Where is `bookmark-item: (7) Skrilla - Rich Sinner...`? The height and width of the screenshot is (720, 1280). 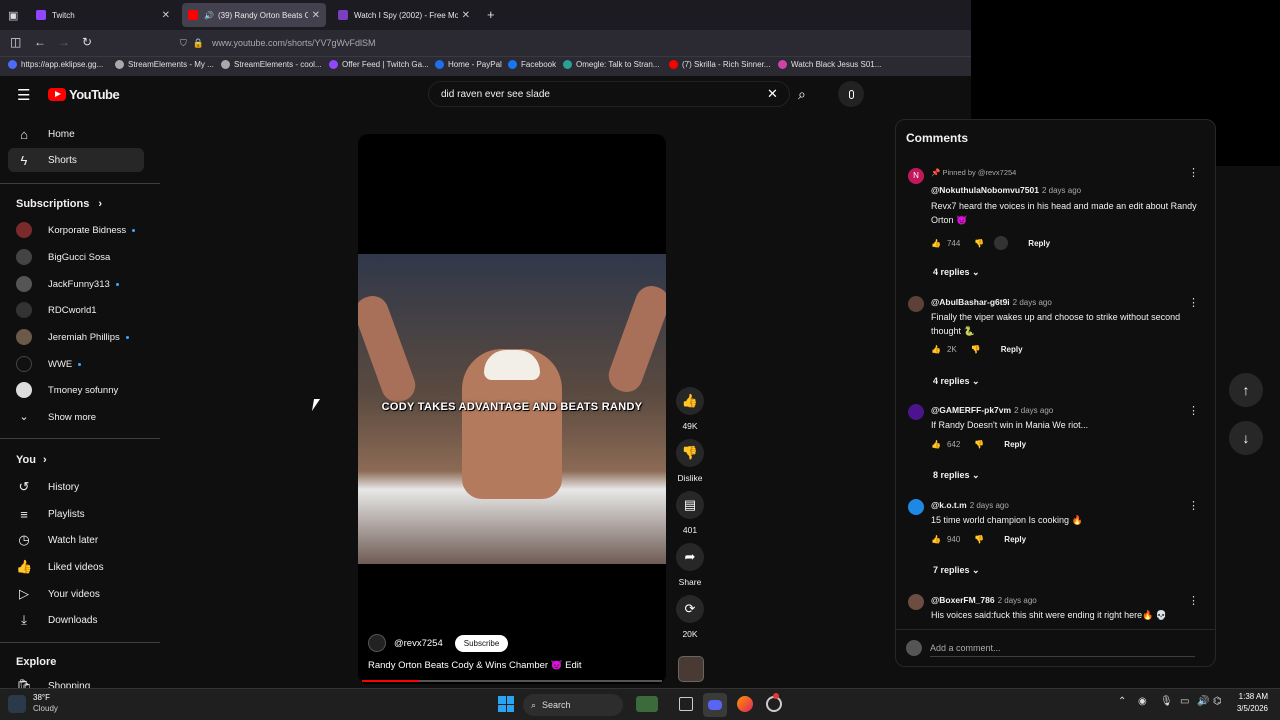
bookmark-item: (7) Skrilla - Rich Sinner... is located at coordinates (719, 64).